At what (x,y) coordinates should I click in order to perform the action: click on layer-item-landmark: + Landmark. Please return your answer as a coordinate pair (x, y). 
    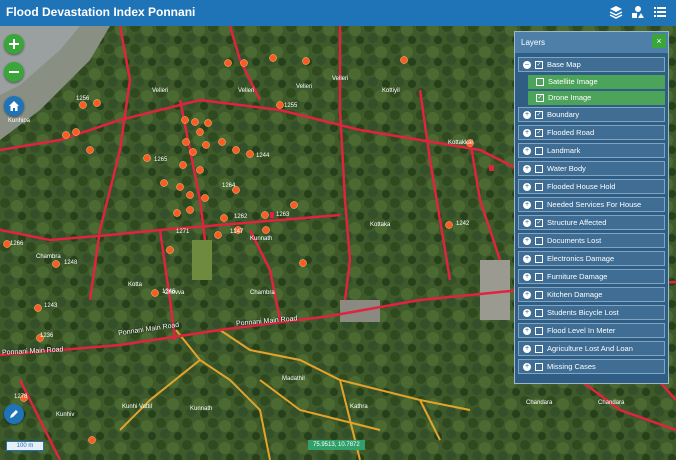
    Looking at the image, I should click on (591, 150).